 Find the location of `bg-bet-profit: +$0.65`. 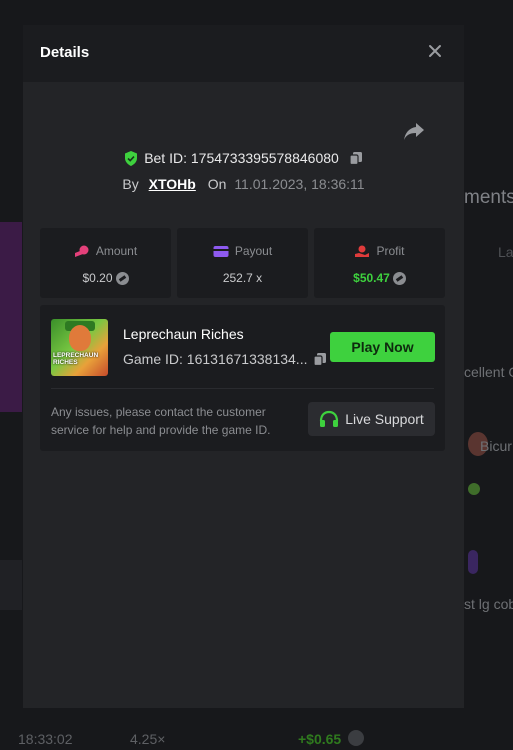

bg-bet-profit: +$0.65 is located at coordinates (320, 739).